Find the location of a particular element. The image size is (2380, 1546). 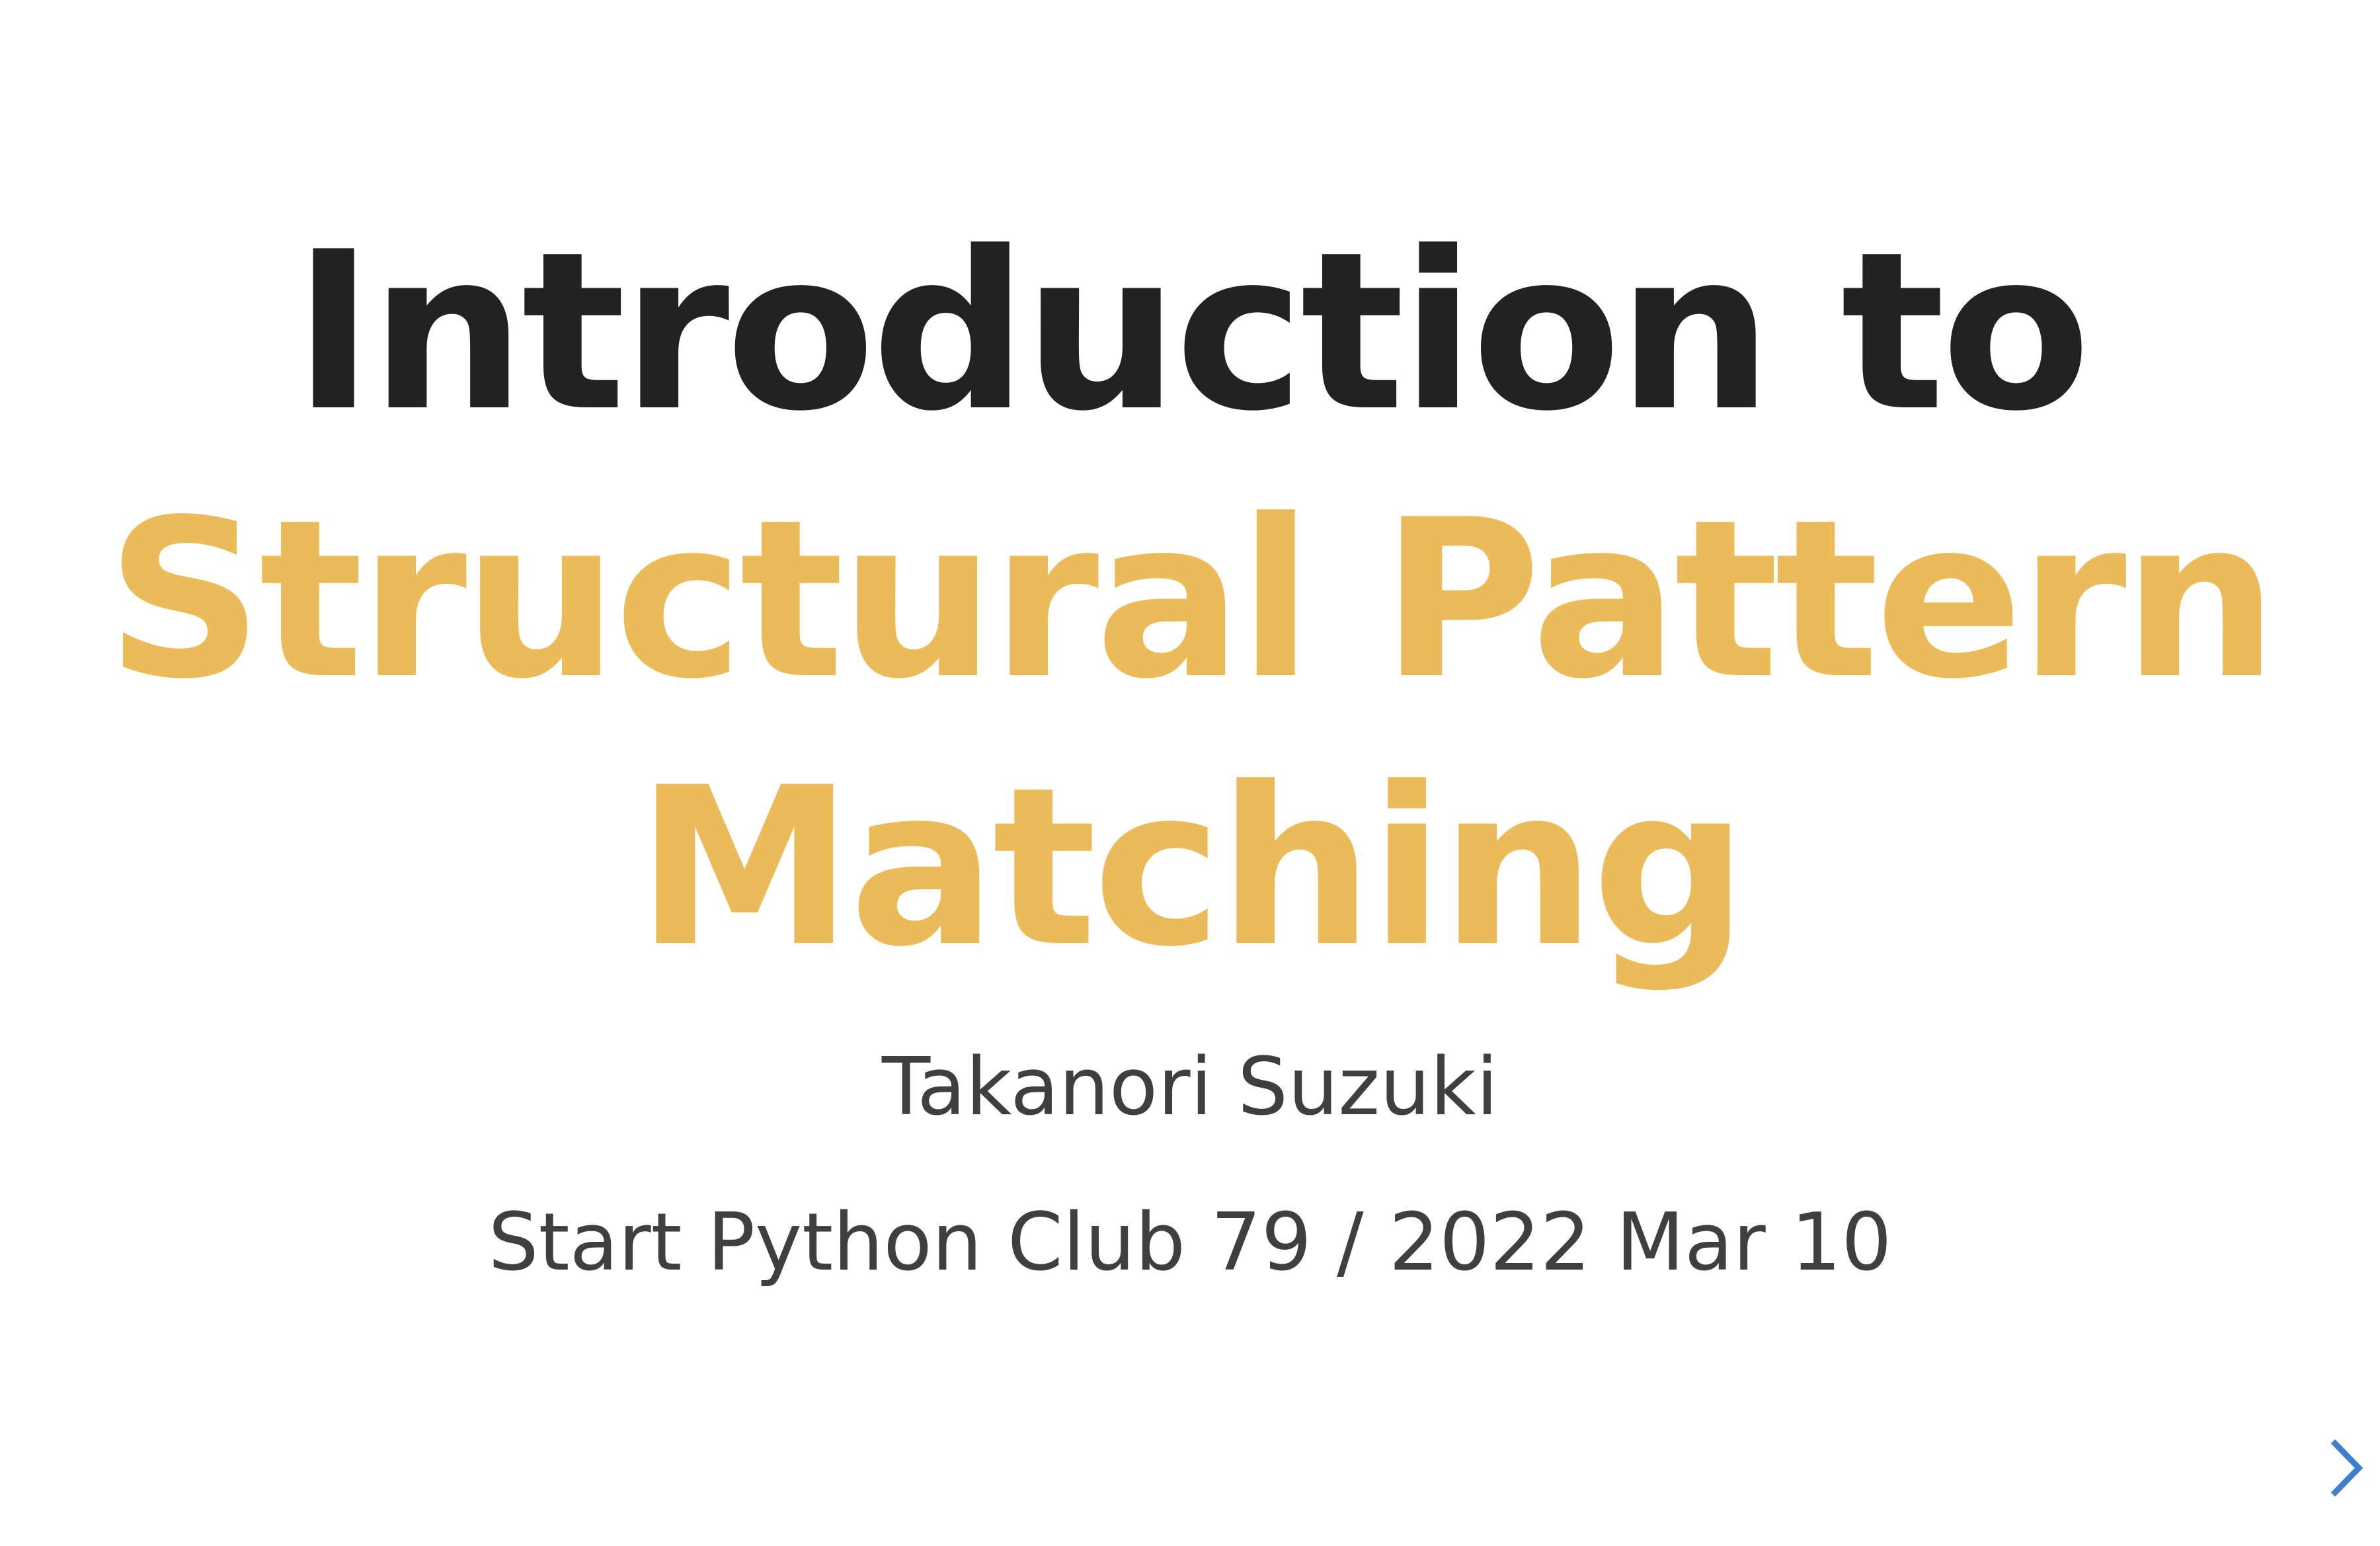

title-line-intro: Introduction to is located at coordinates (1192, 332).